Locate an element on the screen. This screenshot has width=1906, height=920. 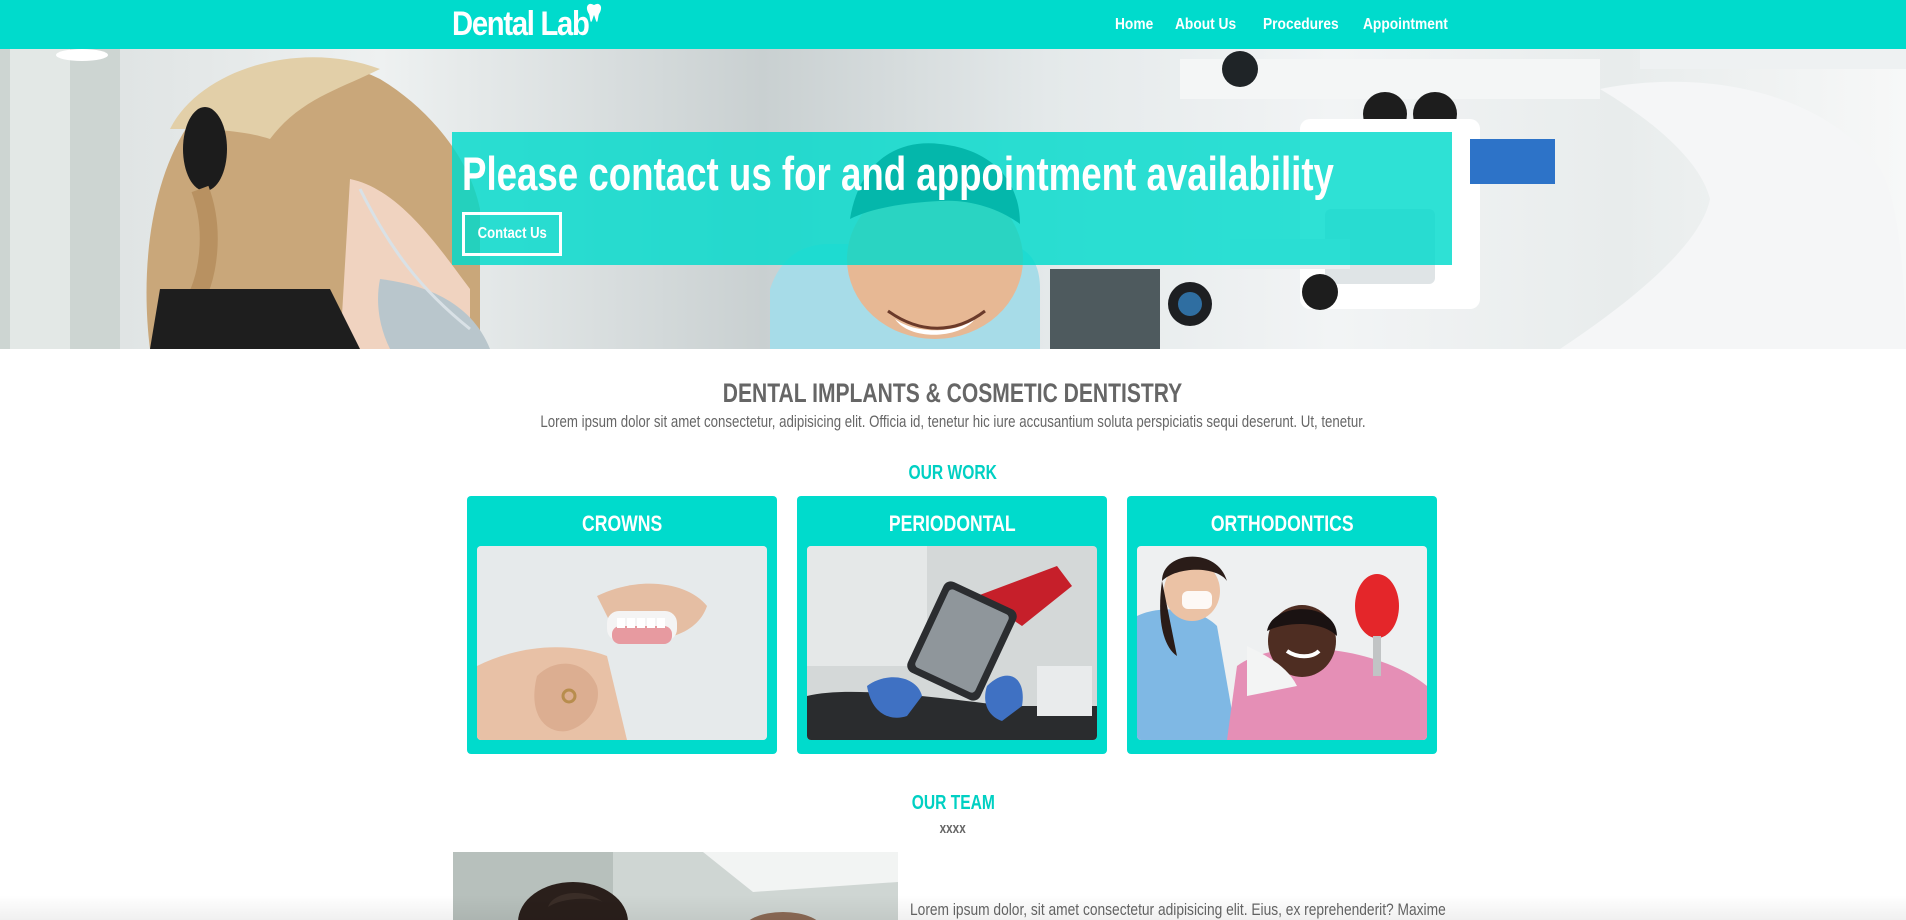
orthodontics-photo is located at coordinates (1282, 643).